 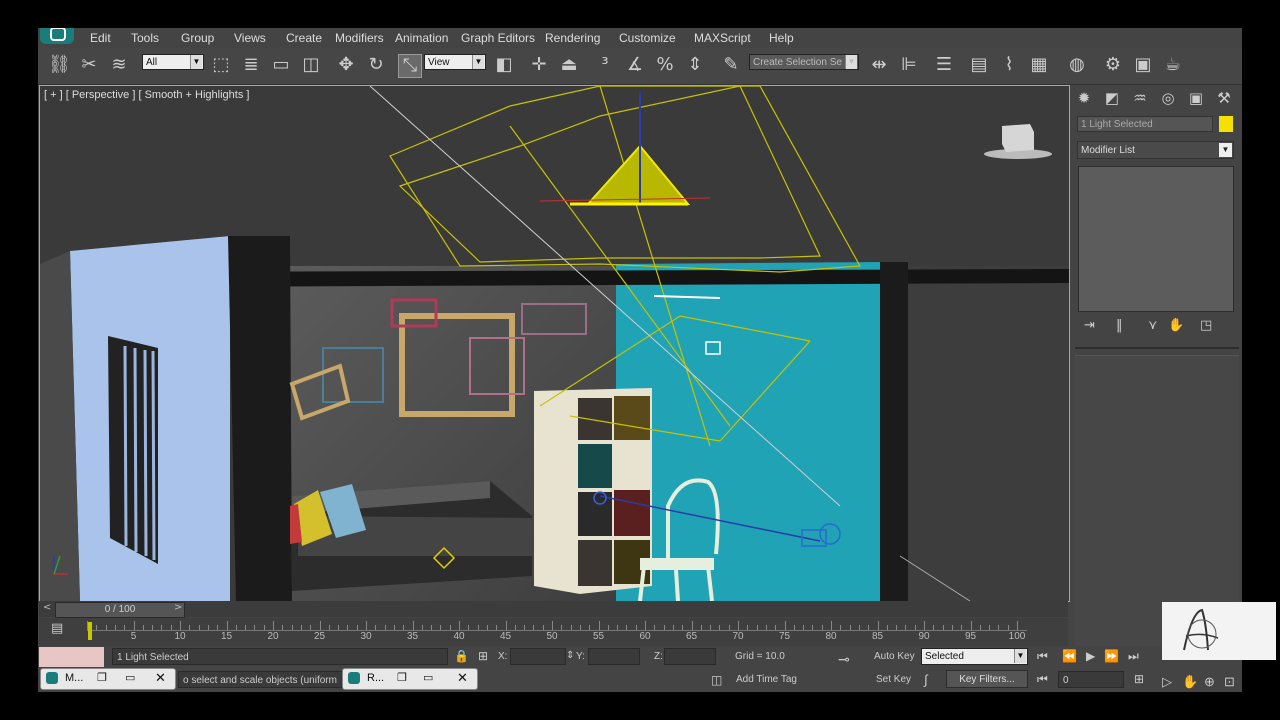 I want to click on reference-coordinate-dropdown: View ▼, so click(x=455, y=62).